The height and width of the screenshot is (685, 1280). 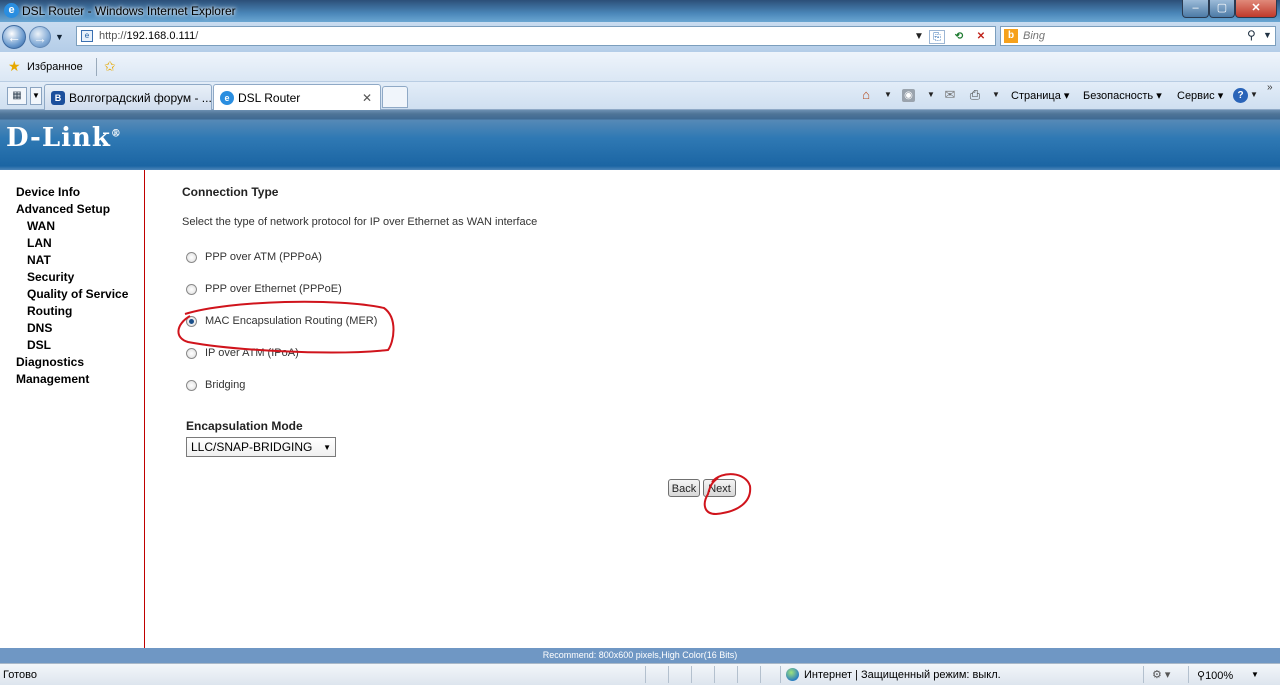 I want to click on feeds-dropdown-icon: ▼, so click(x=931, y=94).